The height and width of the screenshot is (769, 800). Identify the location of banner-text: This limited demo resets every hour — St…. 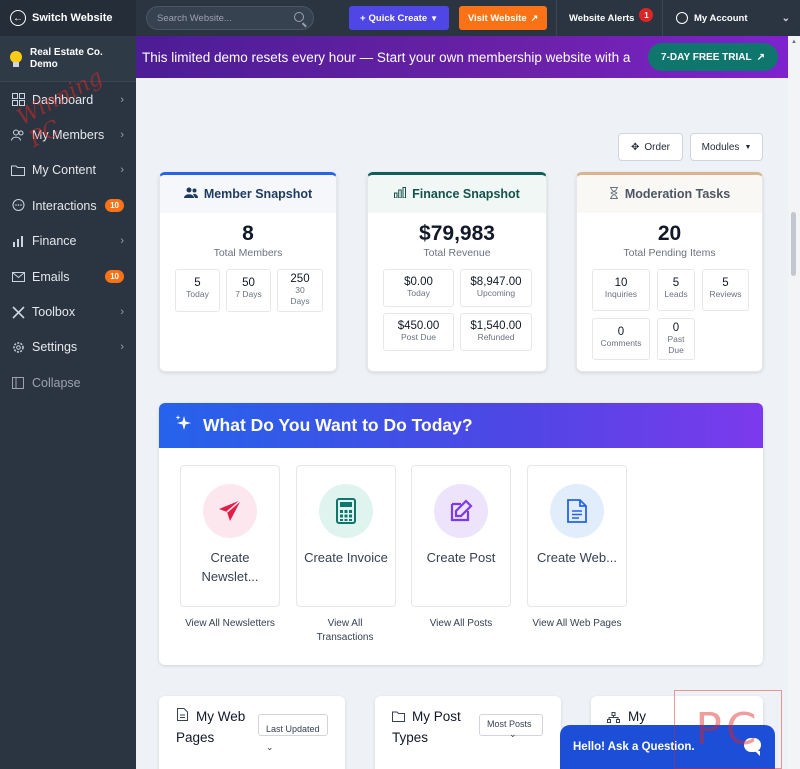
(386, 57).